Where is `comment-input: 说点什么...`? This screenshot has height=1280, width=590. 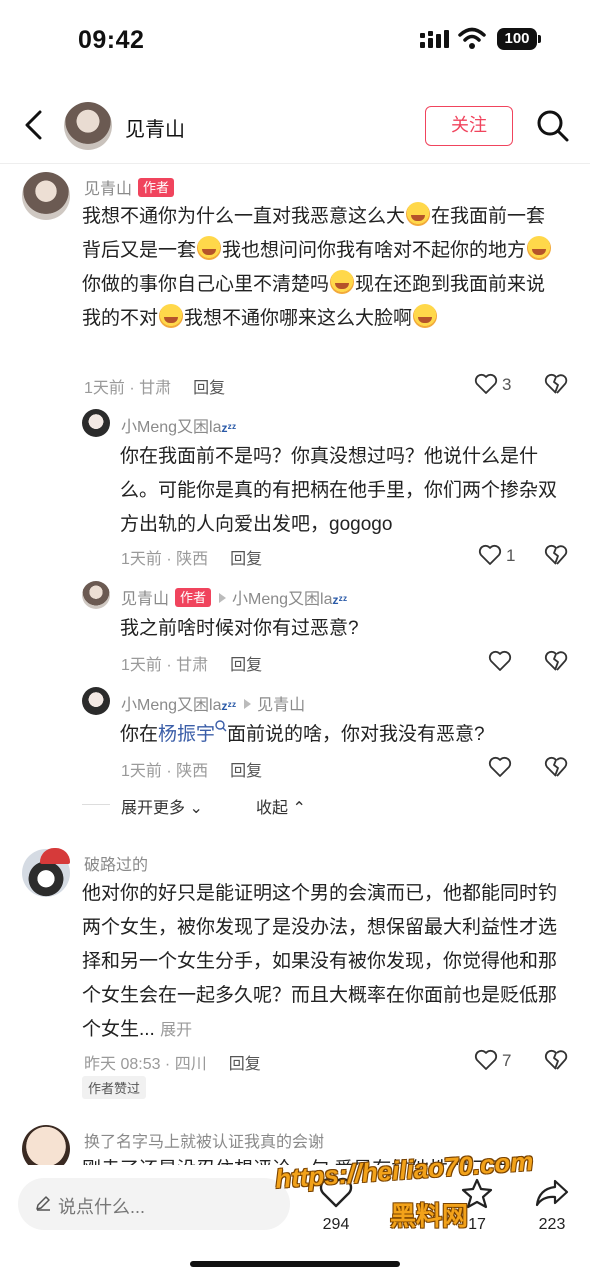
comment-input: 说点什么... is located at coordinates (154, 1204).